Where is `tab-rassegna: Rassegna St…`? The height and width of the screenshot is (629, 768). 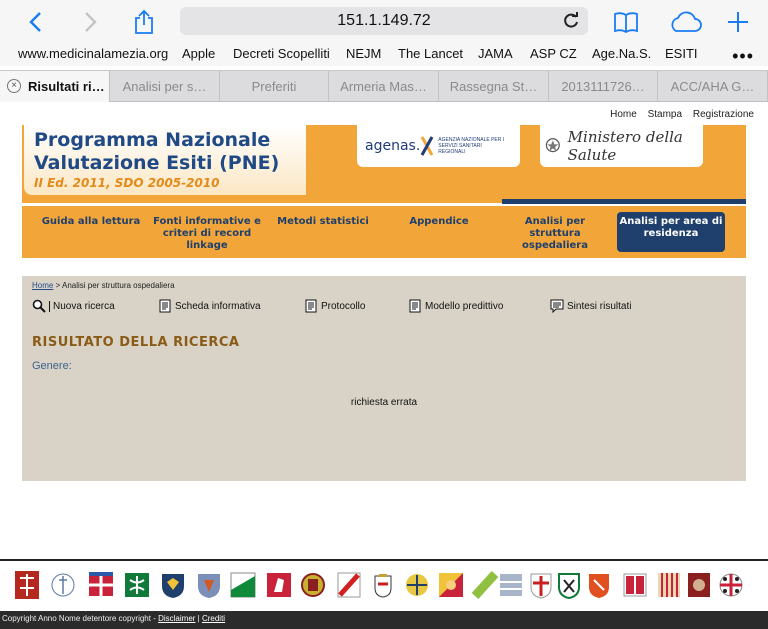
tab-rassegna: Rassegna St… is located at coordinates (494, 86).